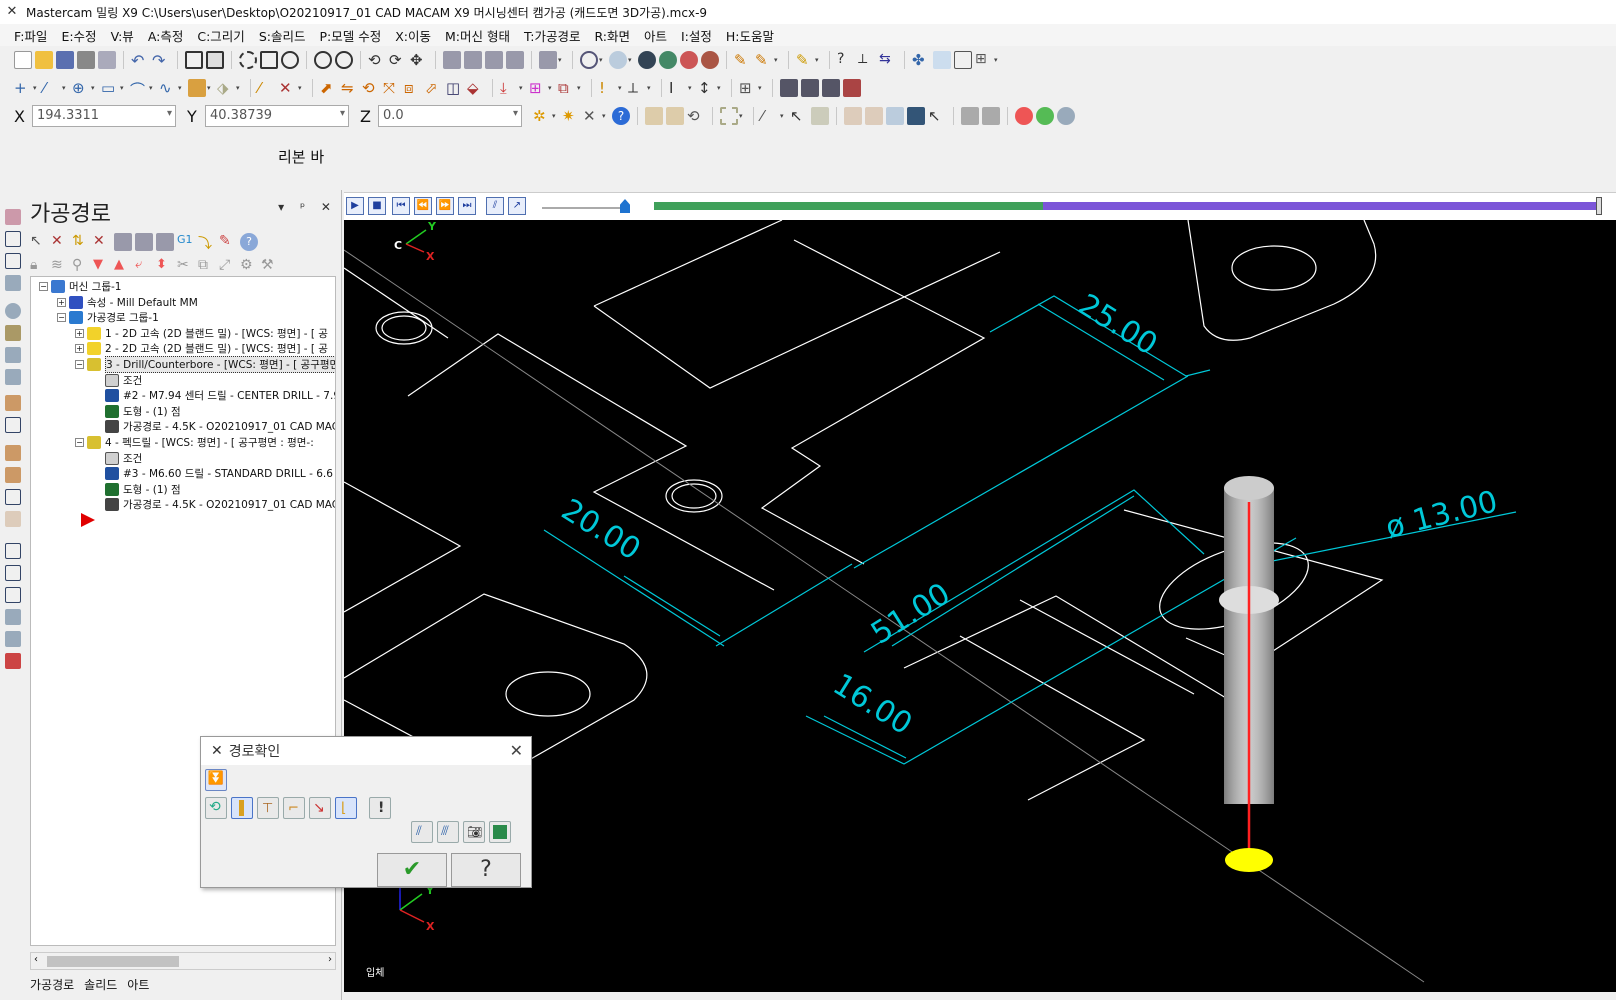 This screenshot has height=1000, width=1616. I want to click on zoom-target-icon, so click(248, 60).